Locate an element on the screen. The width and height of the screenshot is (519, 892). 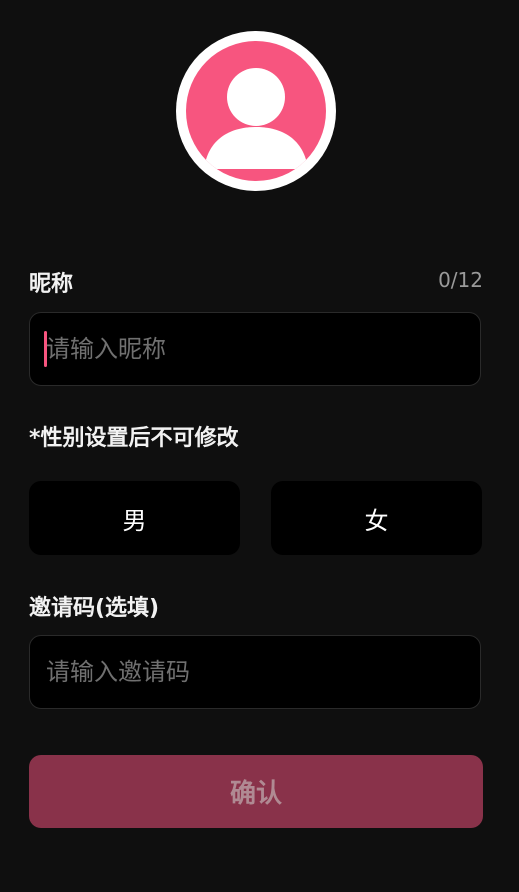
invite-code-input is located at coordinates (256, 672).